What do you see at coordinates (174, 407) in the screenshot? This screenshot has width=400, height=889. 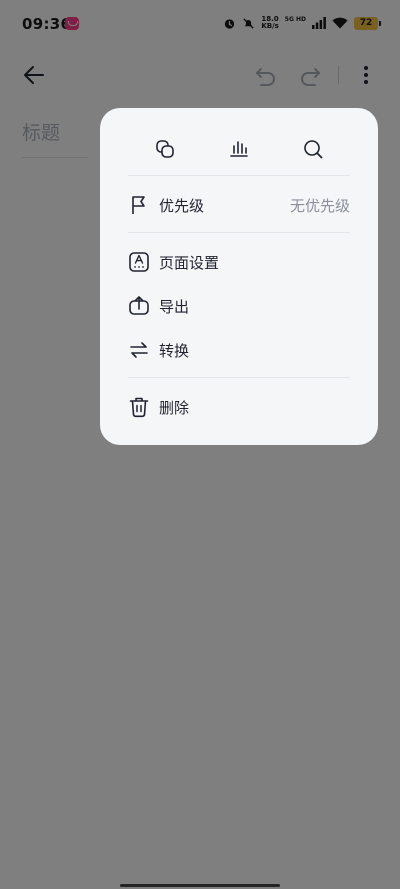 I see `delete-label: 删除` at bounding box center [174, 407].